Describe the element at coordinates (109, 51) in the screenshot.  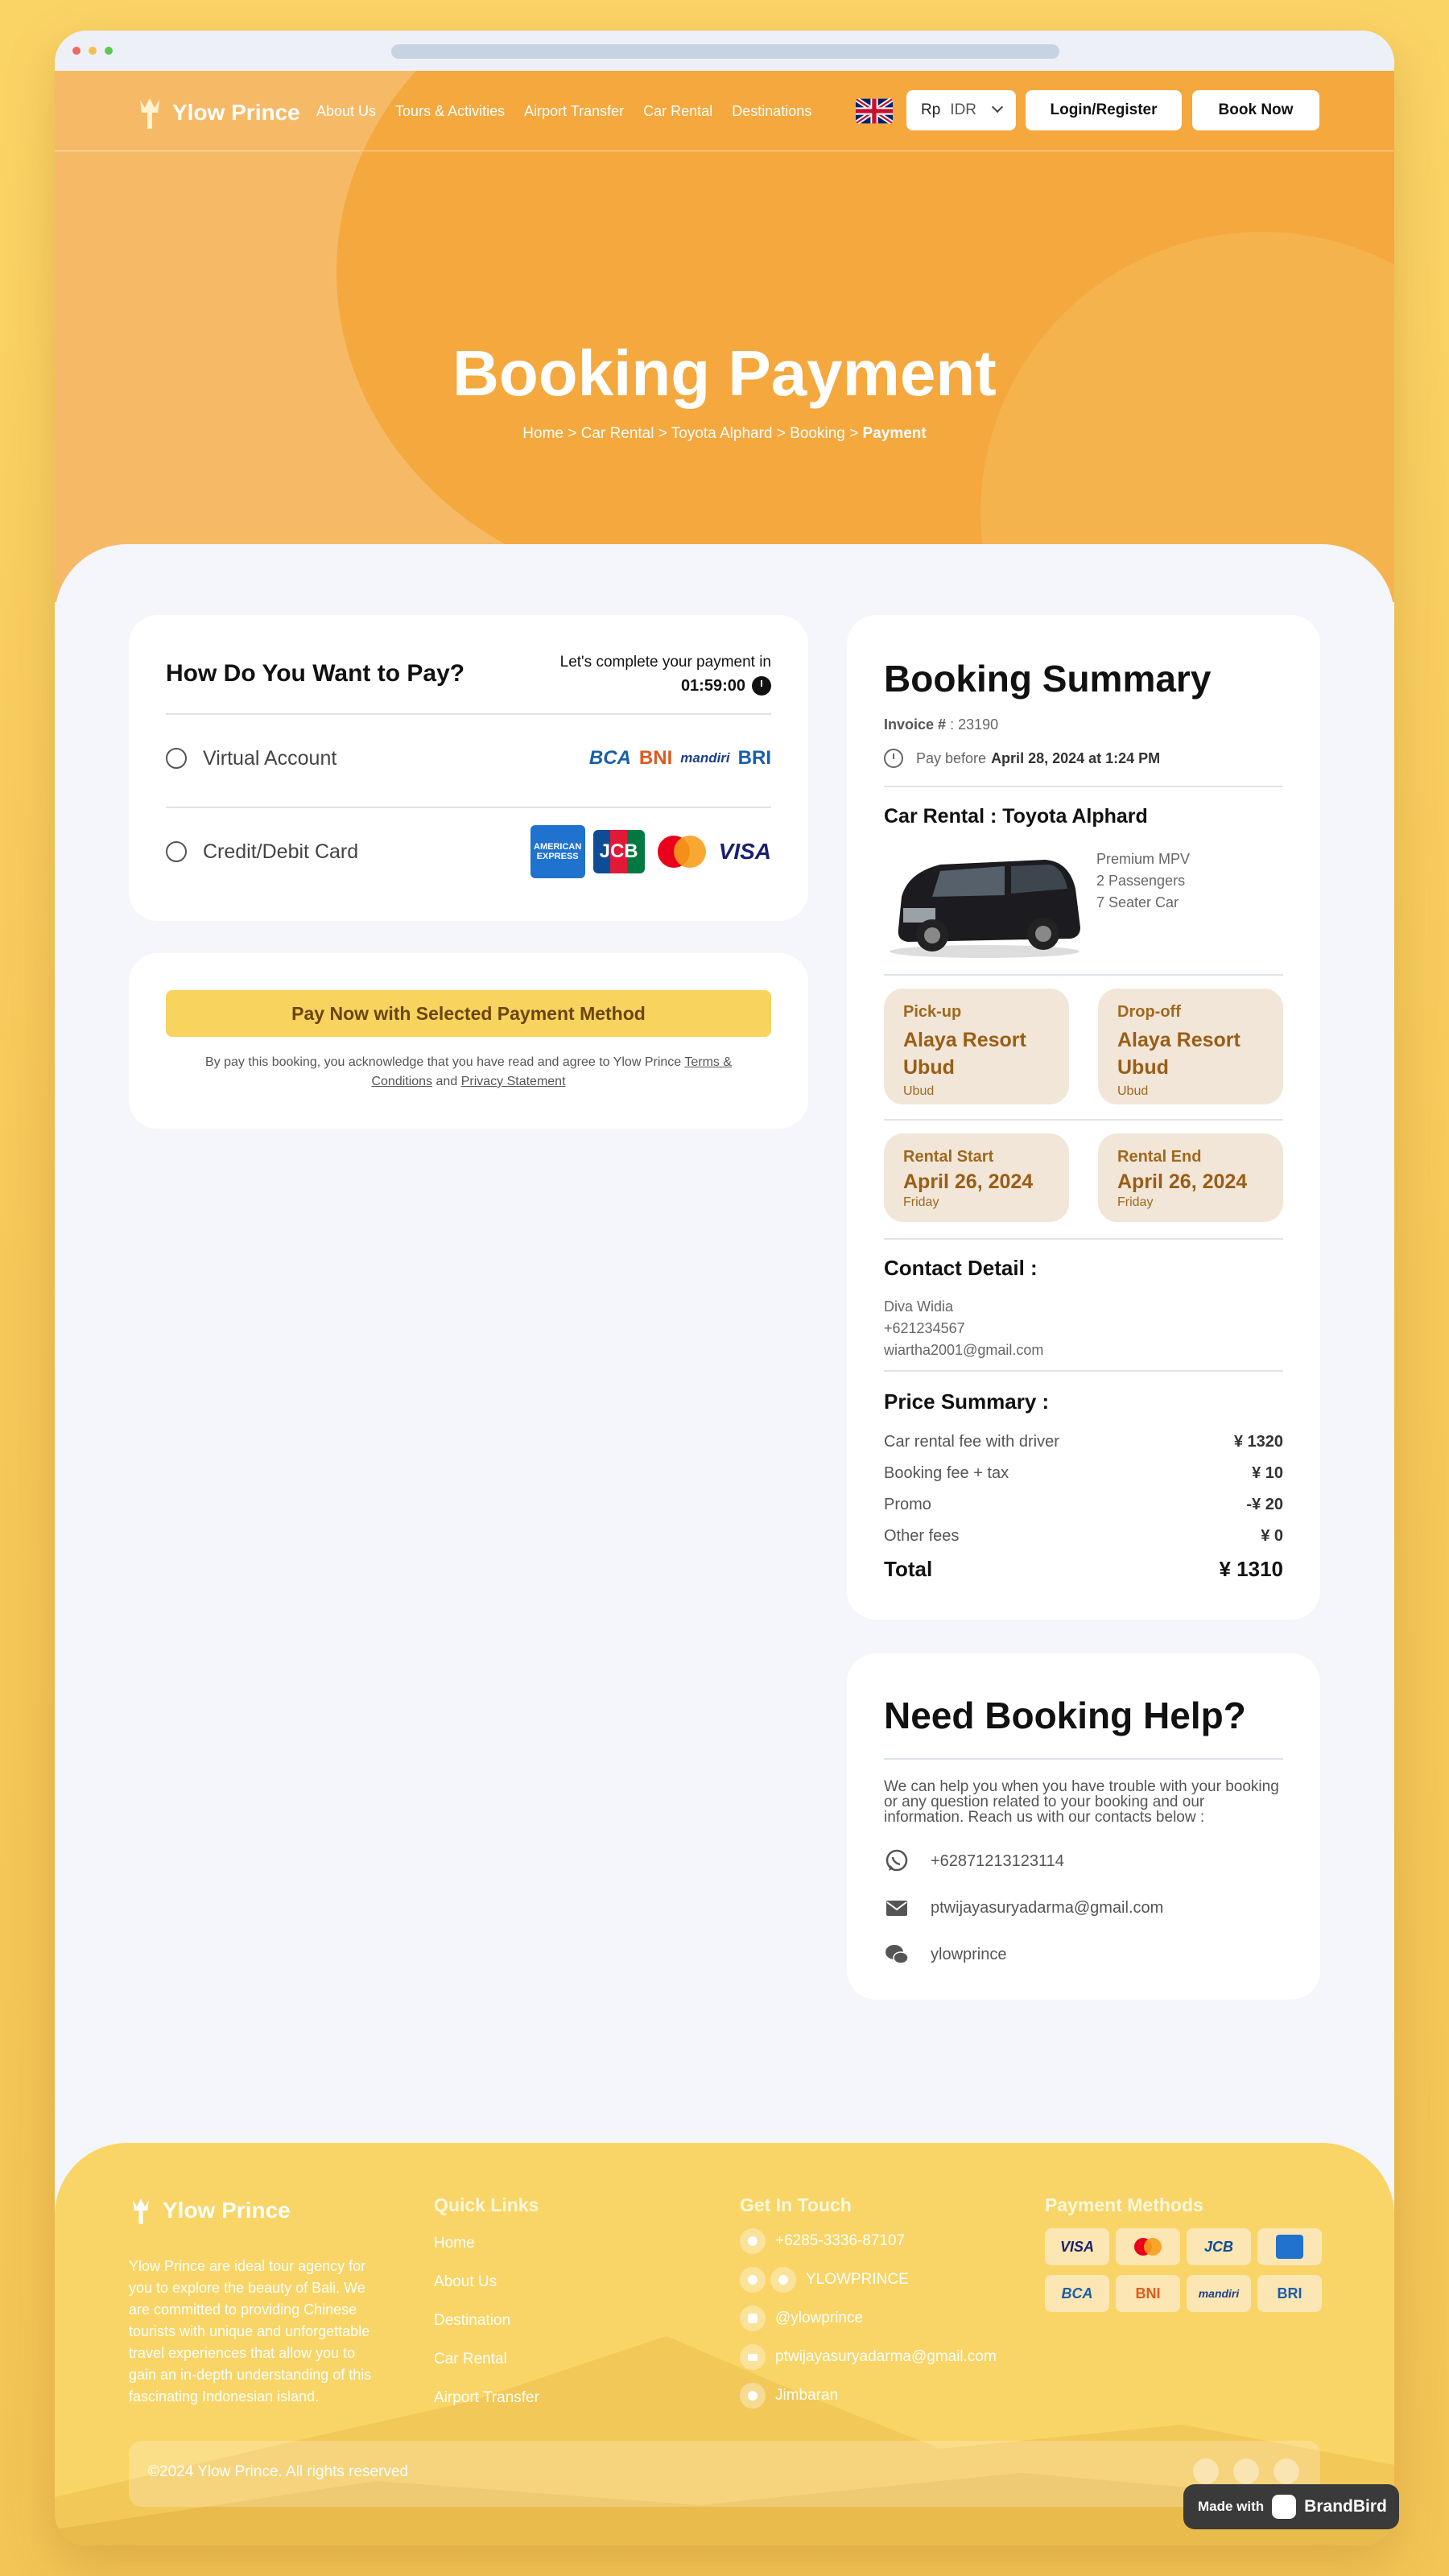
I see `maximize-dot` at that location.